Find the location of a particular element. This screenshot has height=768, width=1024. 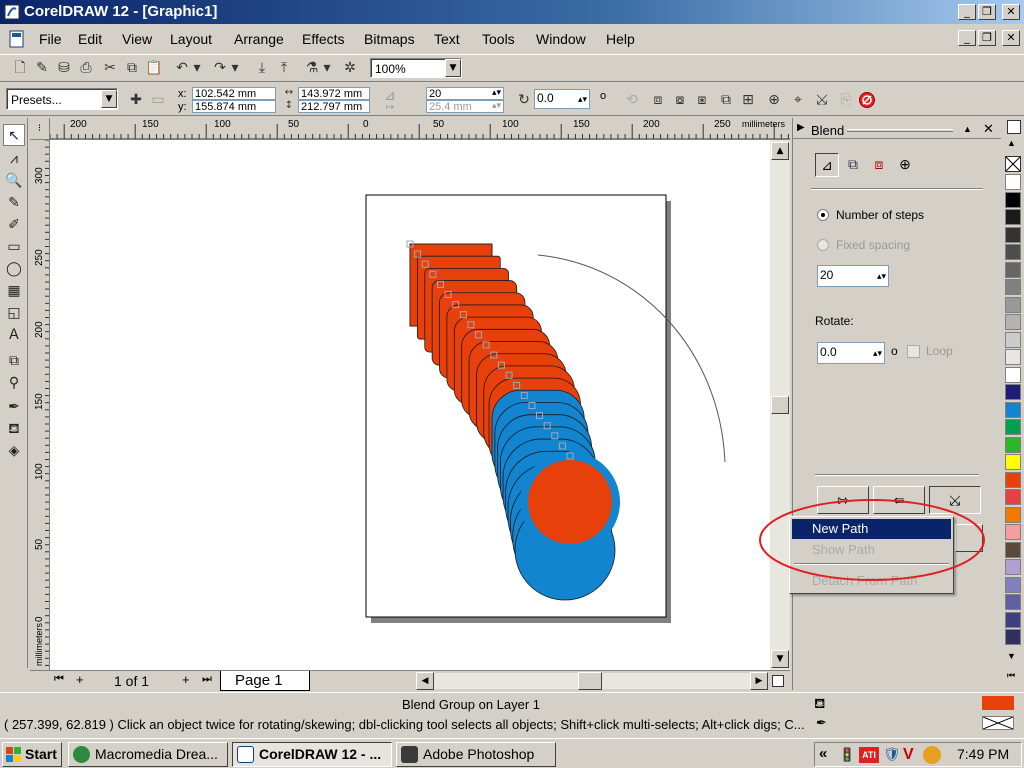

redo-icon: ↷ is located at coordinates (220, 68).